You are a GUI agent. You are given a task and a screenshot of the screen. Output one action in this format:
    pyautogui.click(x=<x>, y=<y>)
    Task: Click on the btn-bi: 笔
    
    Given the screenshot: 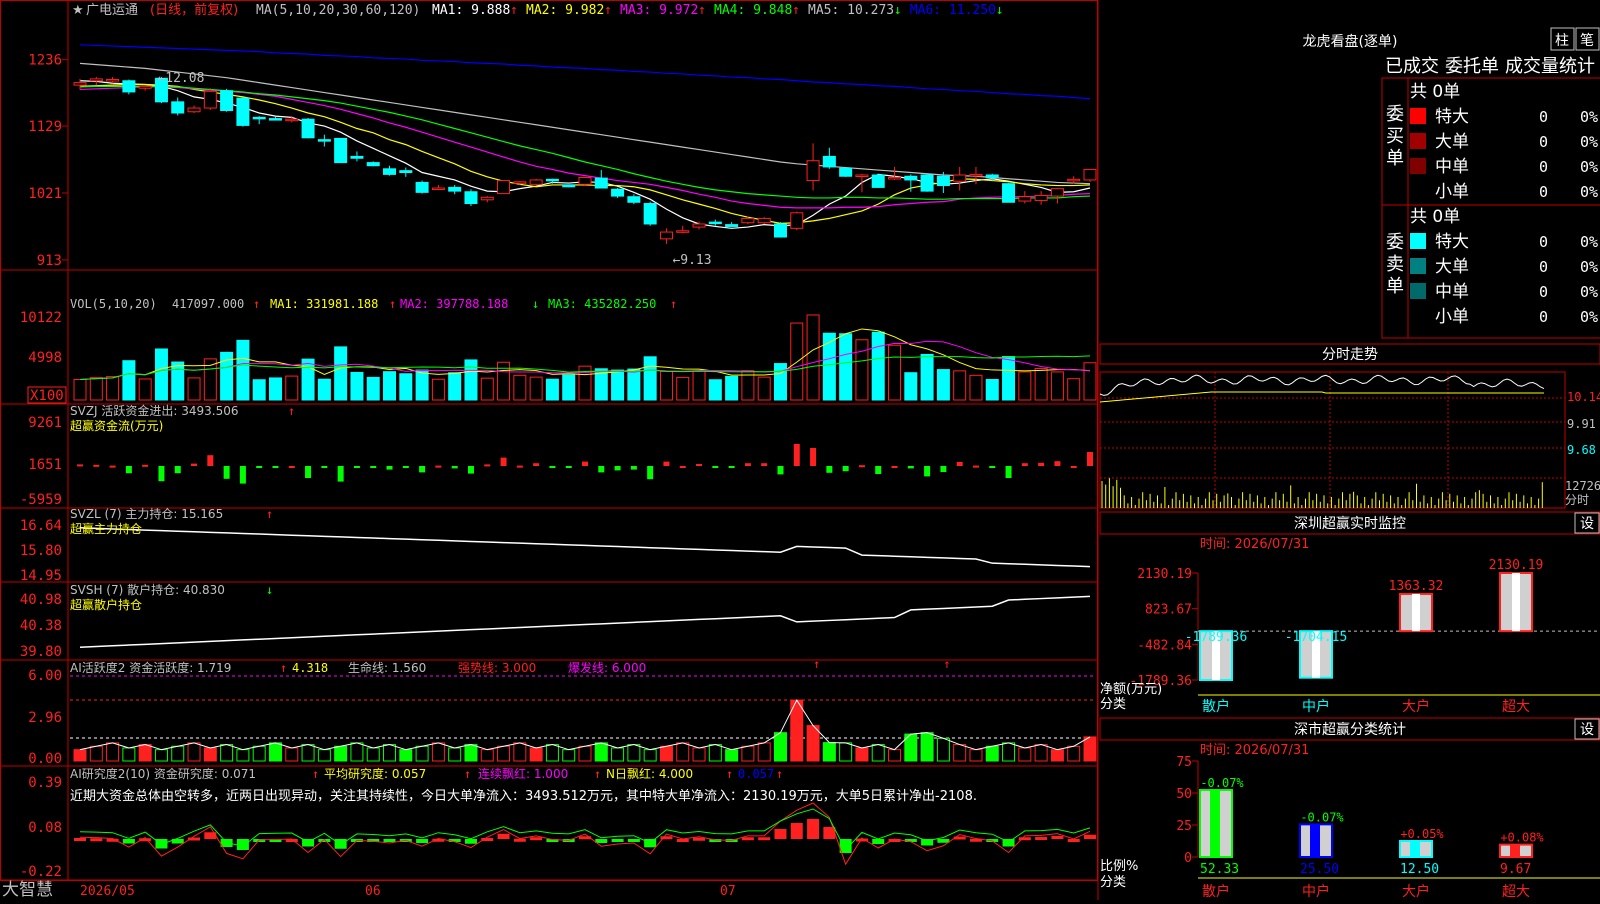 What is the action you would take?
    pyautogui.click(x=1587, y=41)
    